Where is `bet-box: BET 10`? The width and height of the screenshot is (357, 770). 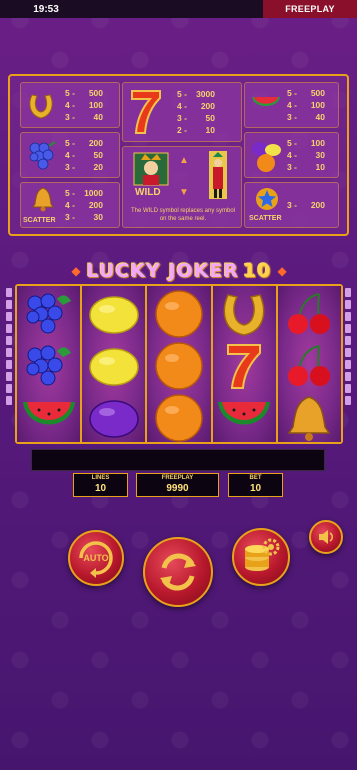 bet-box: BET 10 is located at coordinates (255, 485).